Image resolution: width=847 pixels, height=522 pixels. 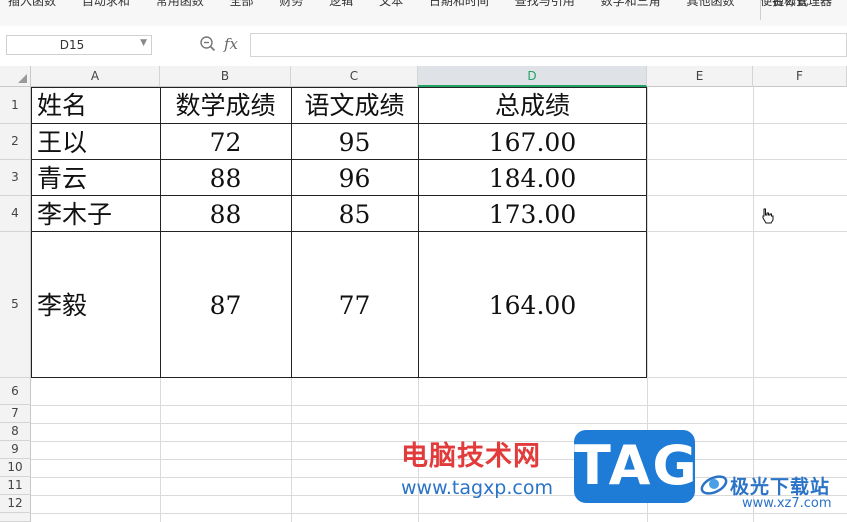 What do you see at coordinates (710, 4) in the screenshot?
I see `ribbon-other-functions: 其他函数` at bounding box center [710, 4].